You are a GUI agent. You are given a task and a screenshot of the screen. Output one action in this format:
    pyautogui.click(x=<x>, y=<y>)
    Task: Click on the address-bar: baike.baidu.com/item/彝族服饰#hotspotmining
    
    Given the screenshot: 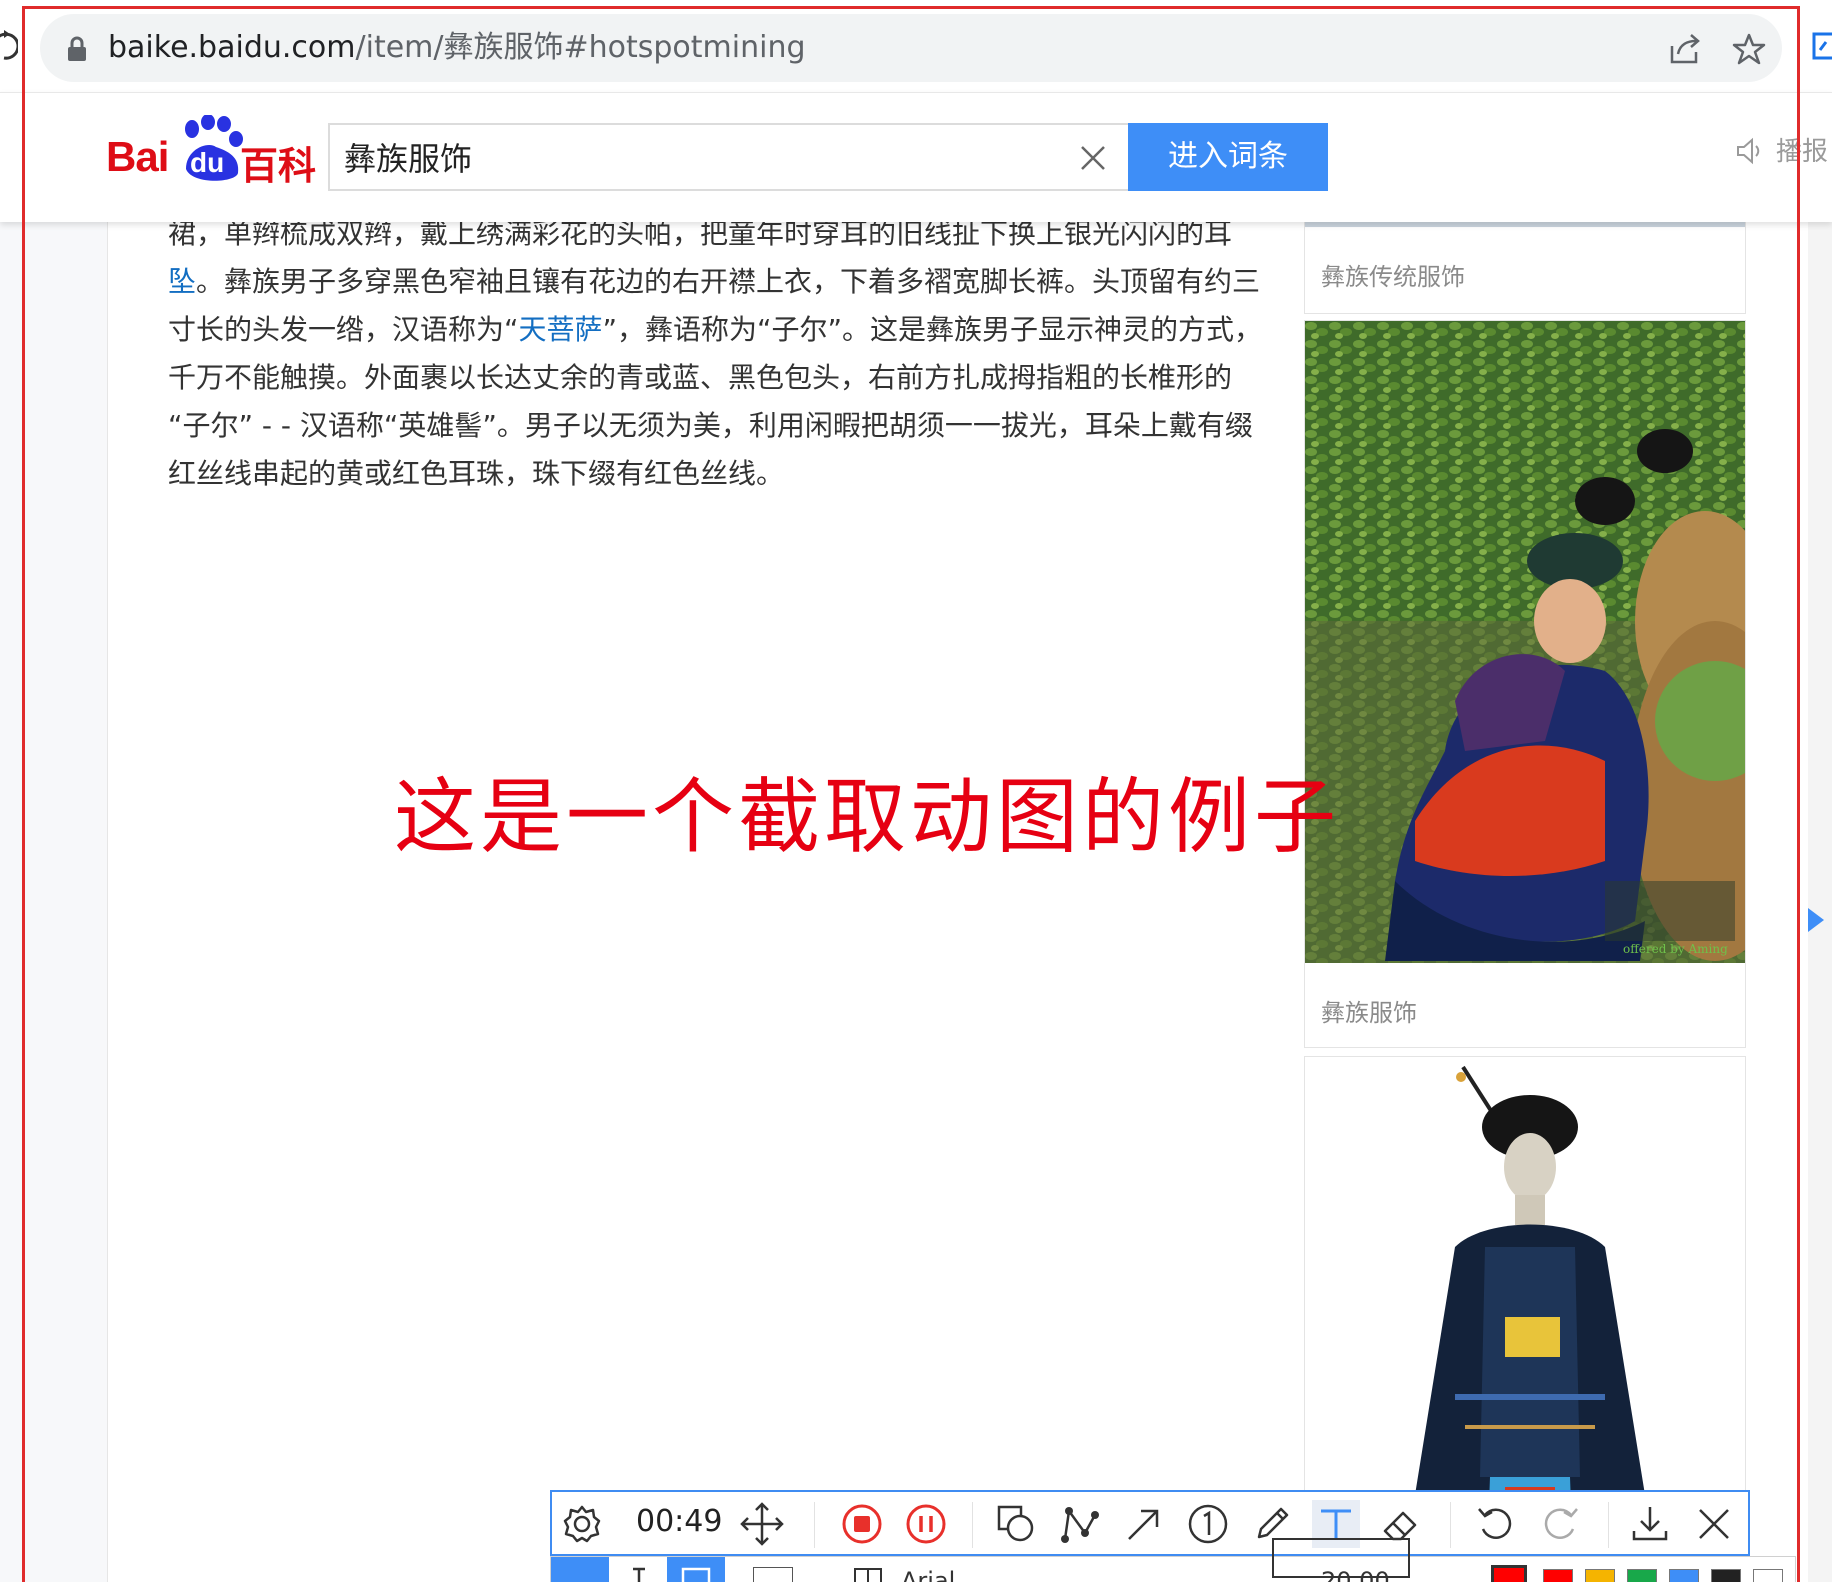 What is the action you would take?
    pyautogui.click(x=911, y=48)
    